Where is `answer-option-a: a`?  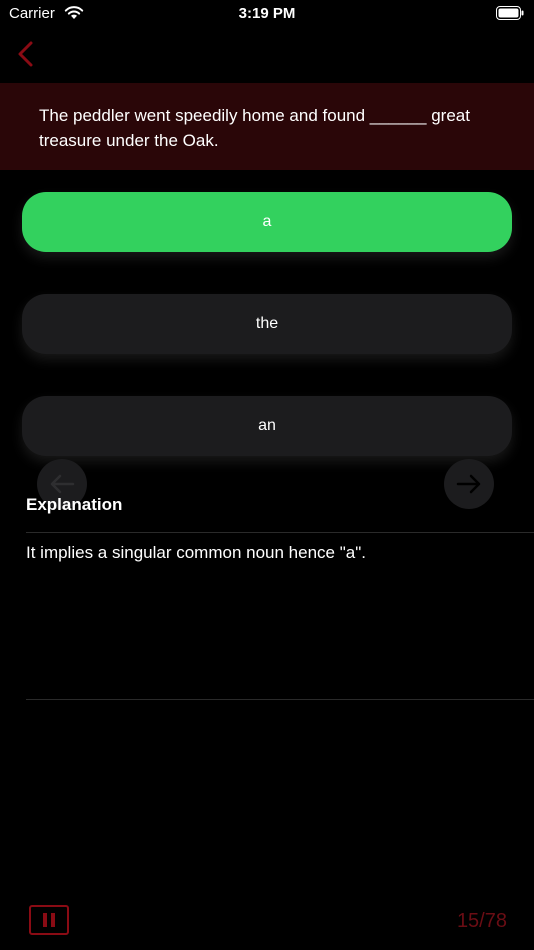 answer-option-a: a is located at coordinates (267, 222).